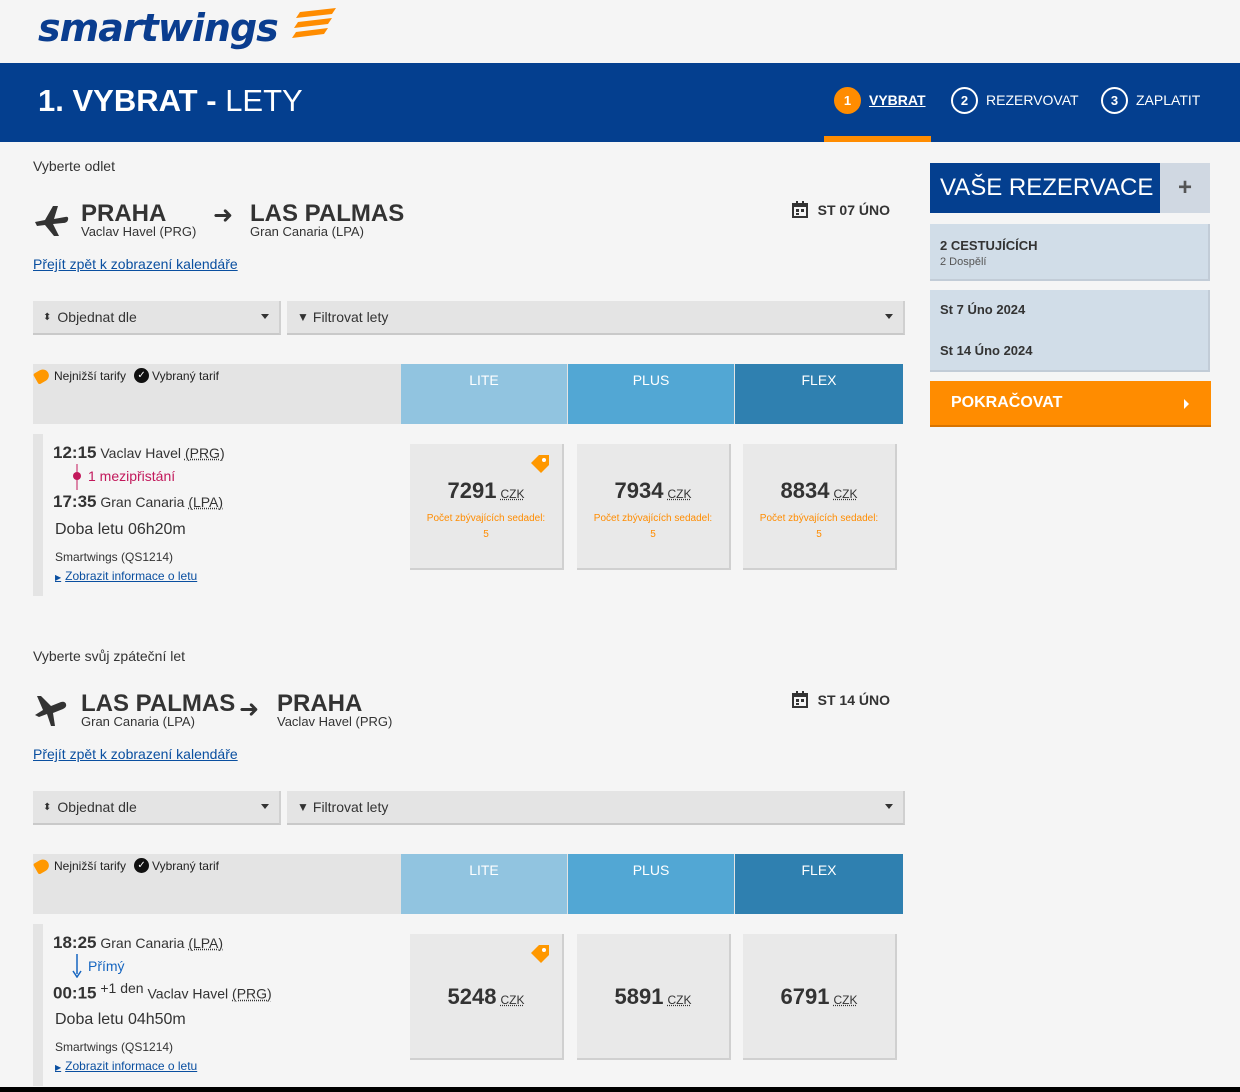  Describe the element at coordinates (847, 100) in the screenshot. I see `step-number: 1` at that location.